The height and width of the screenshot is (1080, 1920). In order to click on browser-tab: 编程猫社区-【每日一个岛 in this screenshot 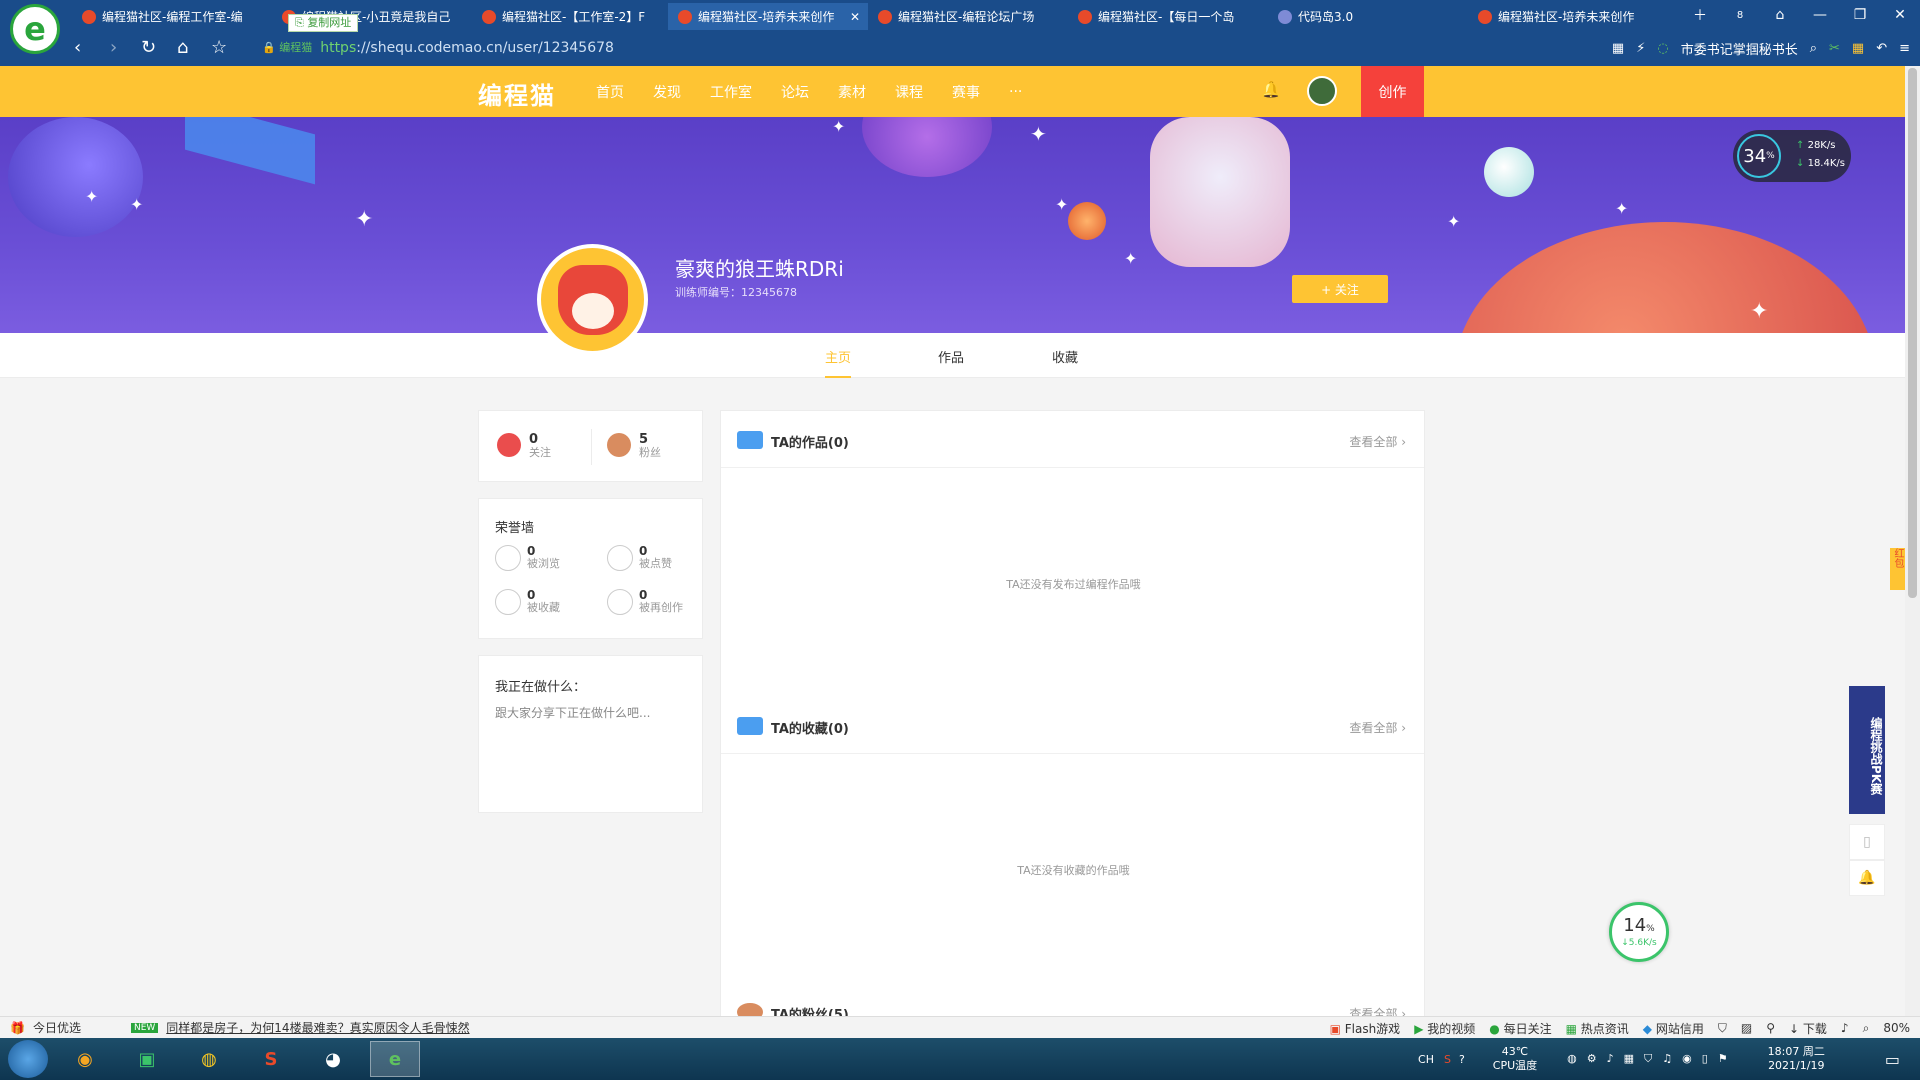, I will do `click(1168, 16)`.